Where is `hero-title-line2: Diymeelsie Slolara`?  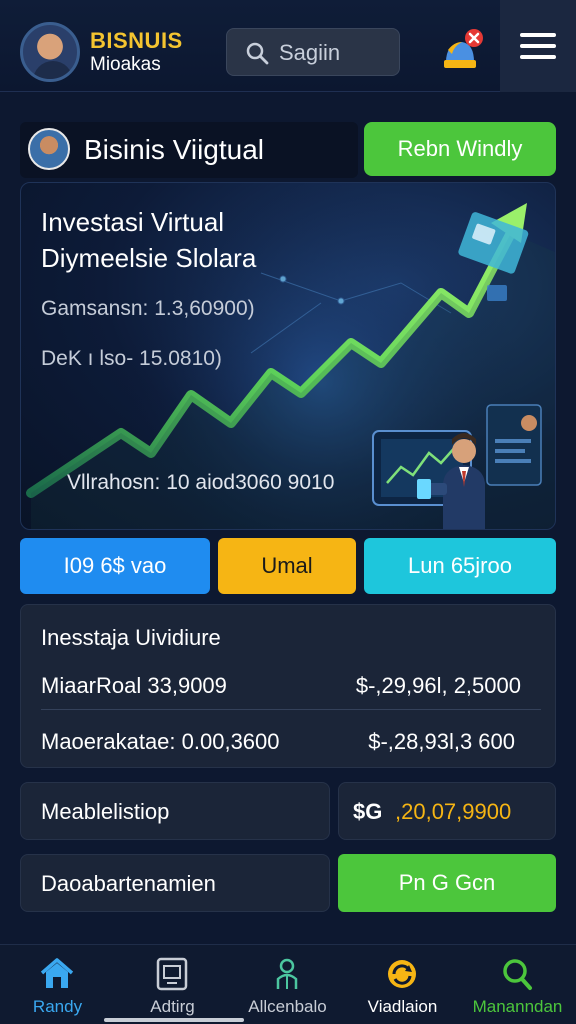 hero-title-line2: Diymeelsie Slolara is located at coordinates (149, 258).